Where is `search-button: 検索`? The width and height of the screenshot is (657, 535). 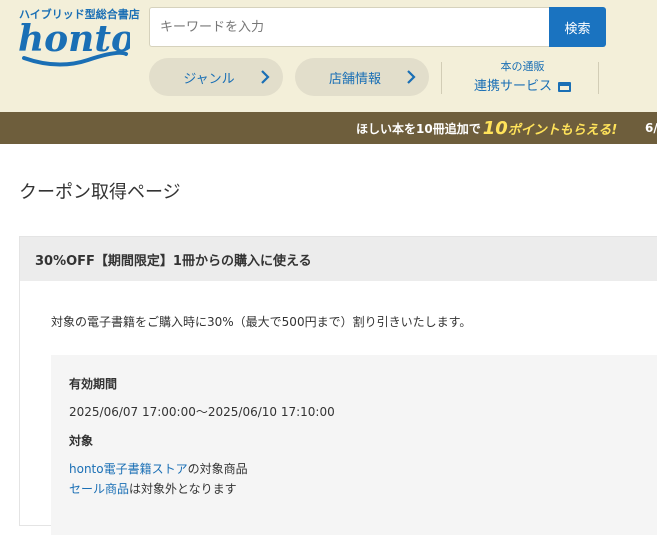
search-button: 検索 is located at coordinates (577, 27).